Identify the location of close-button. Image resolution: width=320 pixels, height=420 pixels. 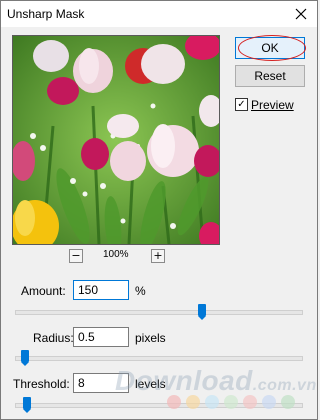
(301, 14).